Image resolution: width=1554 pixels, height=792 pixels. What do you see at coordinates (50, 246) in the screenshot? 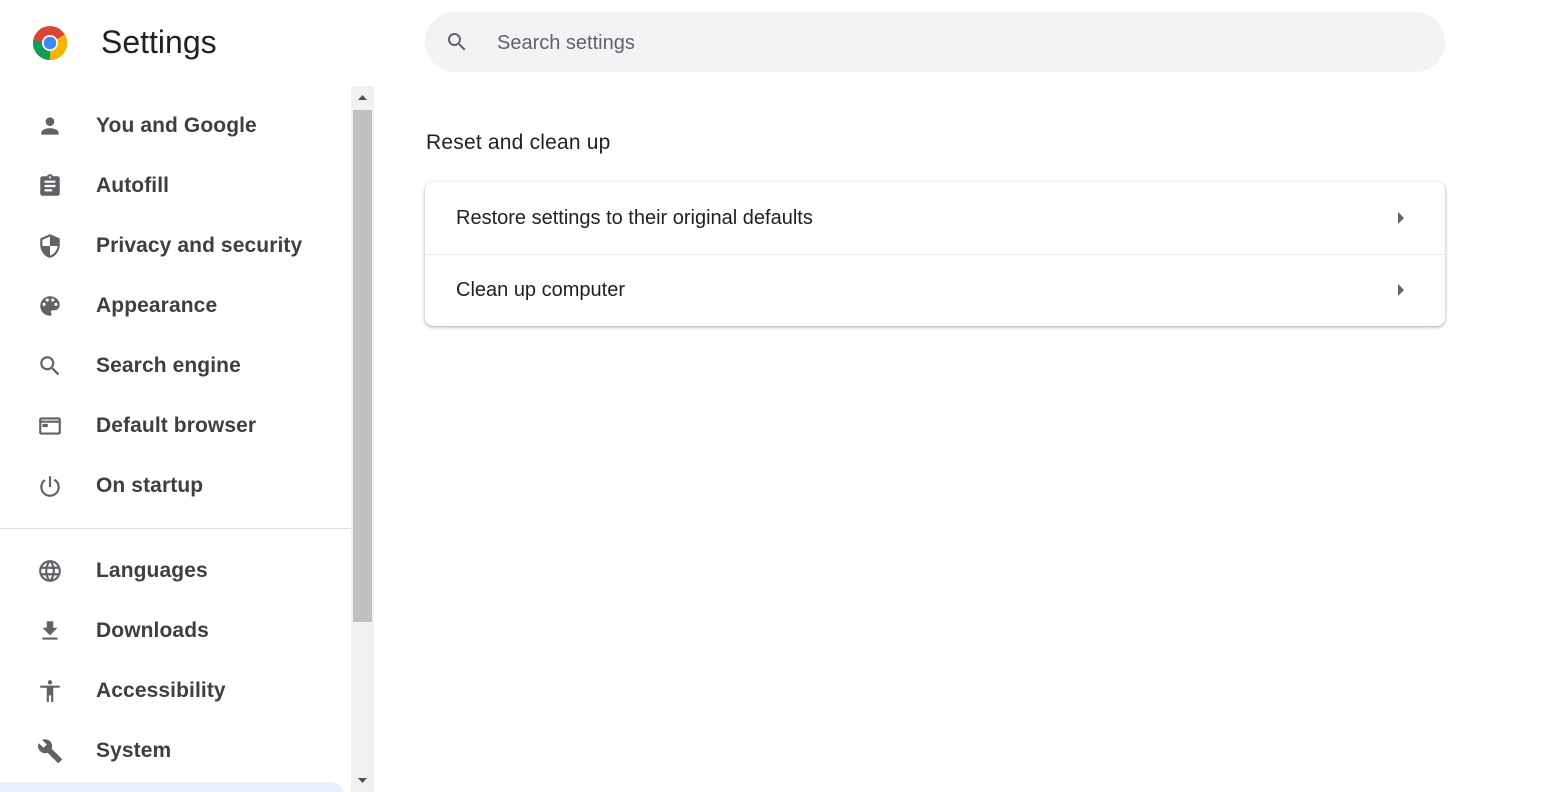
I see `shield-icon` at bounding box center [50, 246].